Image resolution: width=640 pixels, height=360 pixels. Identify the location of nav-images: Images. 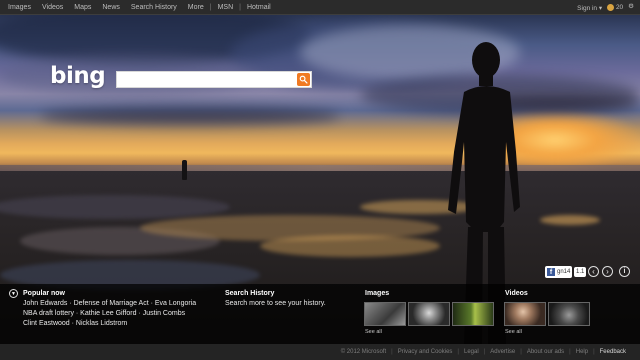
(19, 7).